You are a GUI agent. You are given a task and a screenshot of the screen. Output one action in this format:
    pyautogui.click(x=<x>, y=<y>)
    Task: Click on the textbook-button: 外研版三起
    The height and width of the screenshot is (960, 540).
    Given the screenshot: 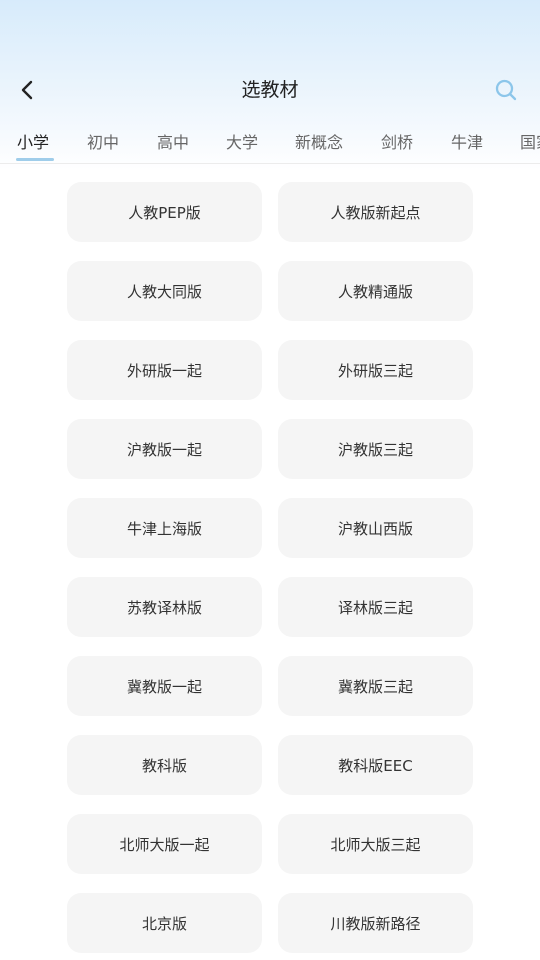 What is the action you would take?
    pyautogui.click(x=375, y=370)
    